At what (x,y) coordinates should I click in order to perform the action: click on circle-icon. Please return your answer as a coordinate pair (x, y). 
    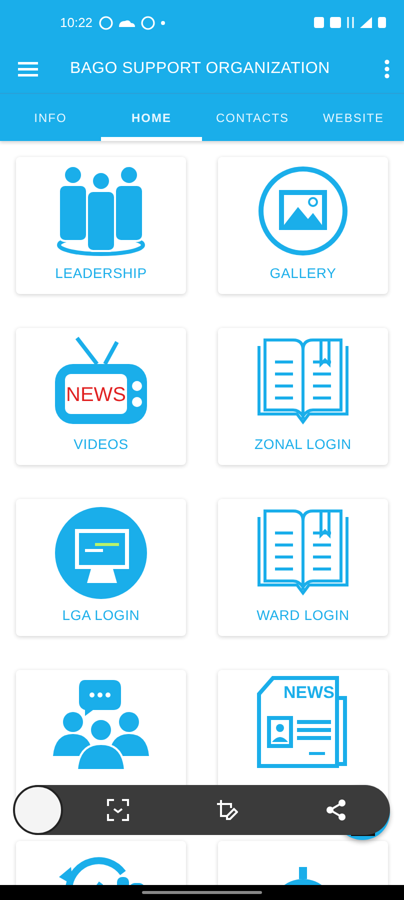
    Looking at the image, I should click on (147, 23).